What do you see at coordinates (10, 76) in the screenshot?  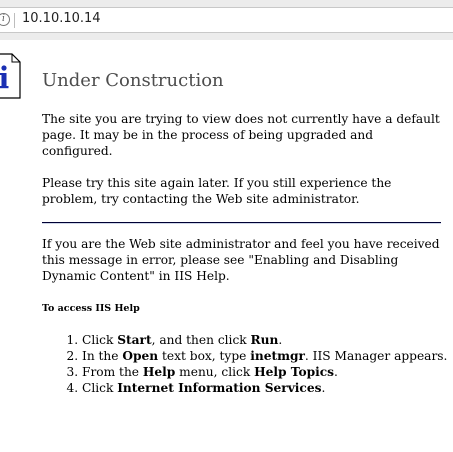 I see `information-page-icon` at bounding box center [10, 76].